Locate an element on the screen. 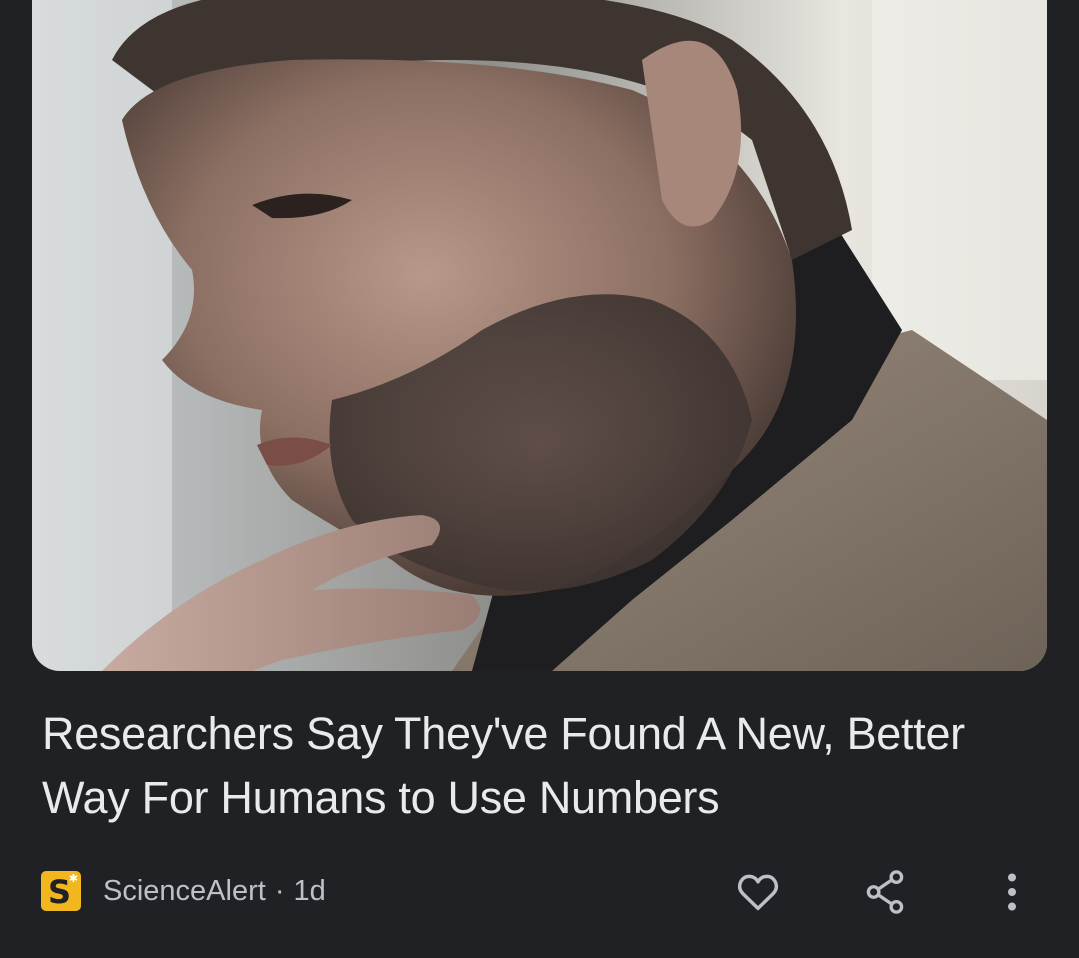  source-logo-letter: S is located at coordinates (59, 891).